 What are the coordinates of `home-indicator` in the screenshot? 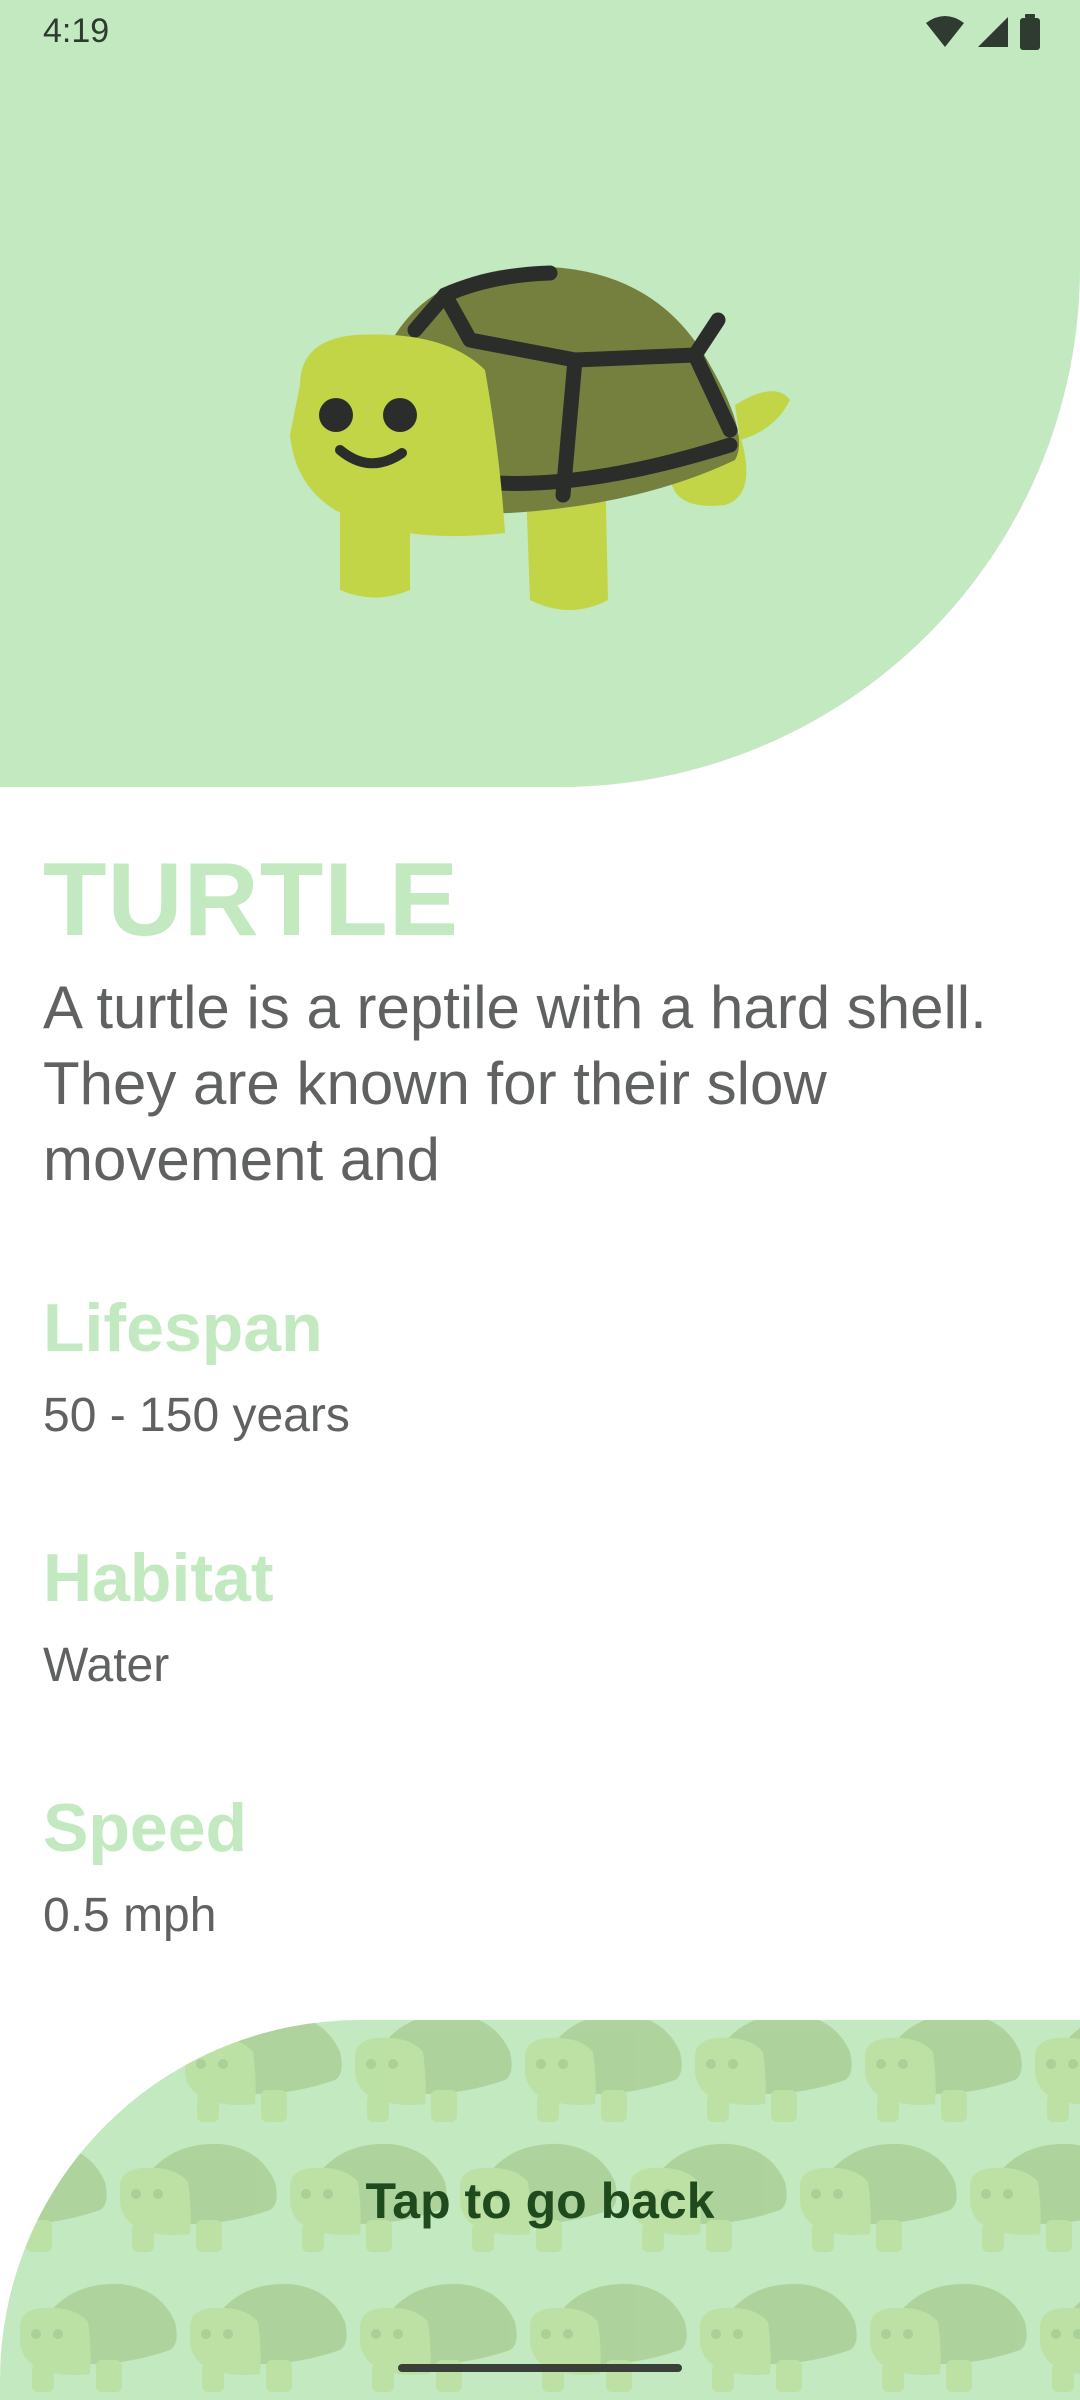 It's located at (540, 2368).